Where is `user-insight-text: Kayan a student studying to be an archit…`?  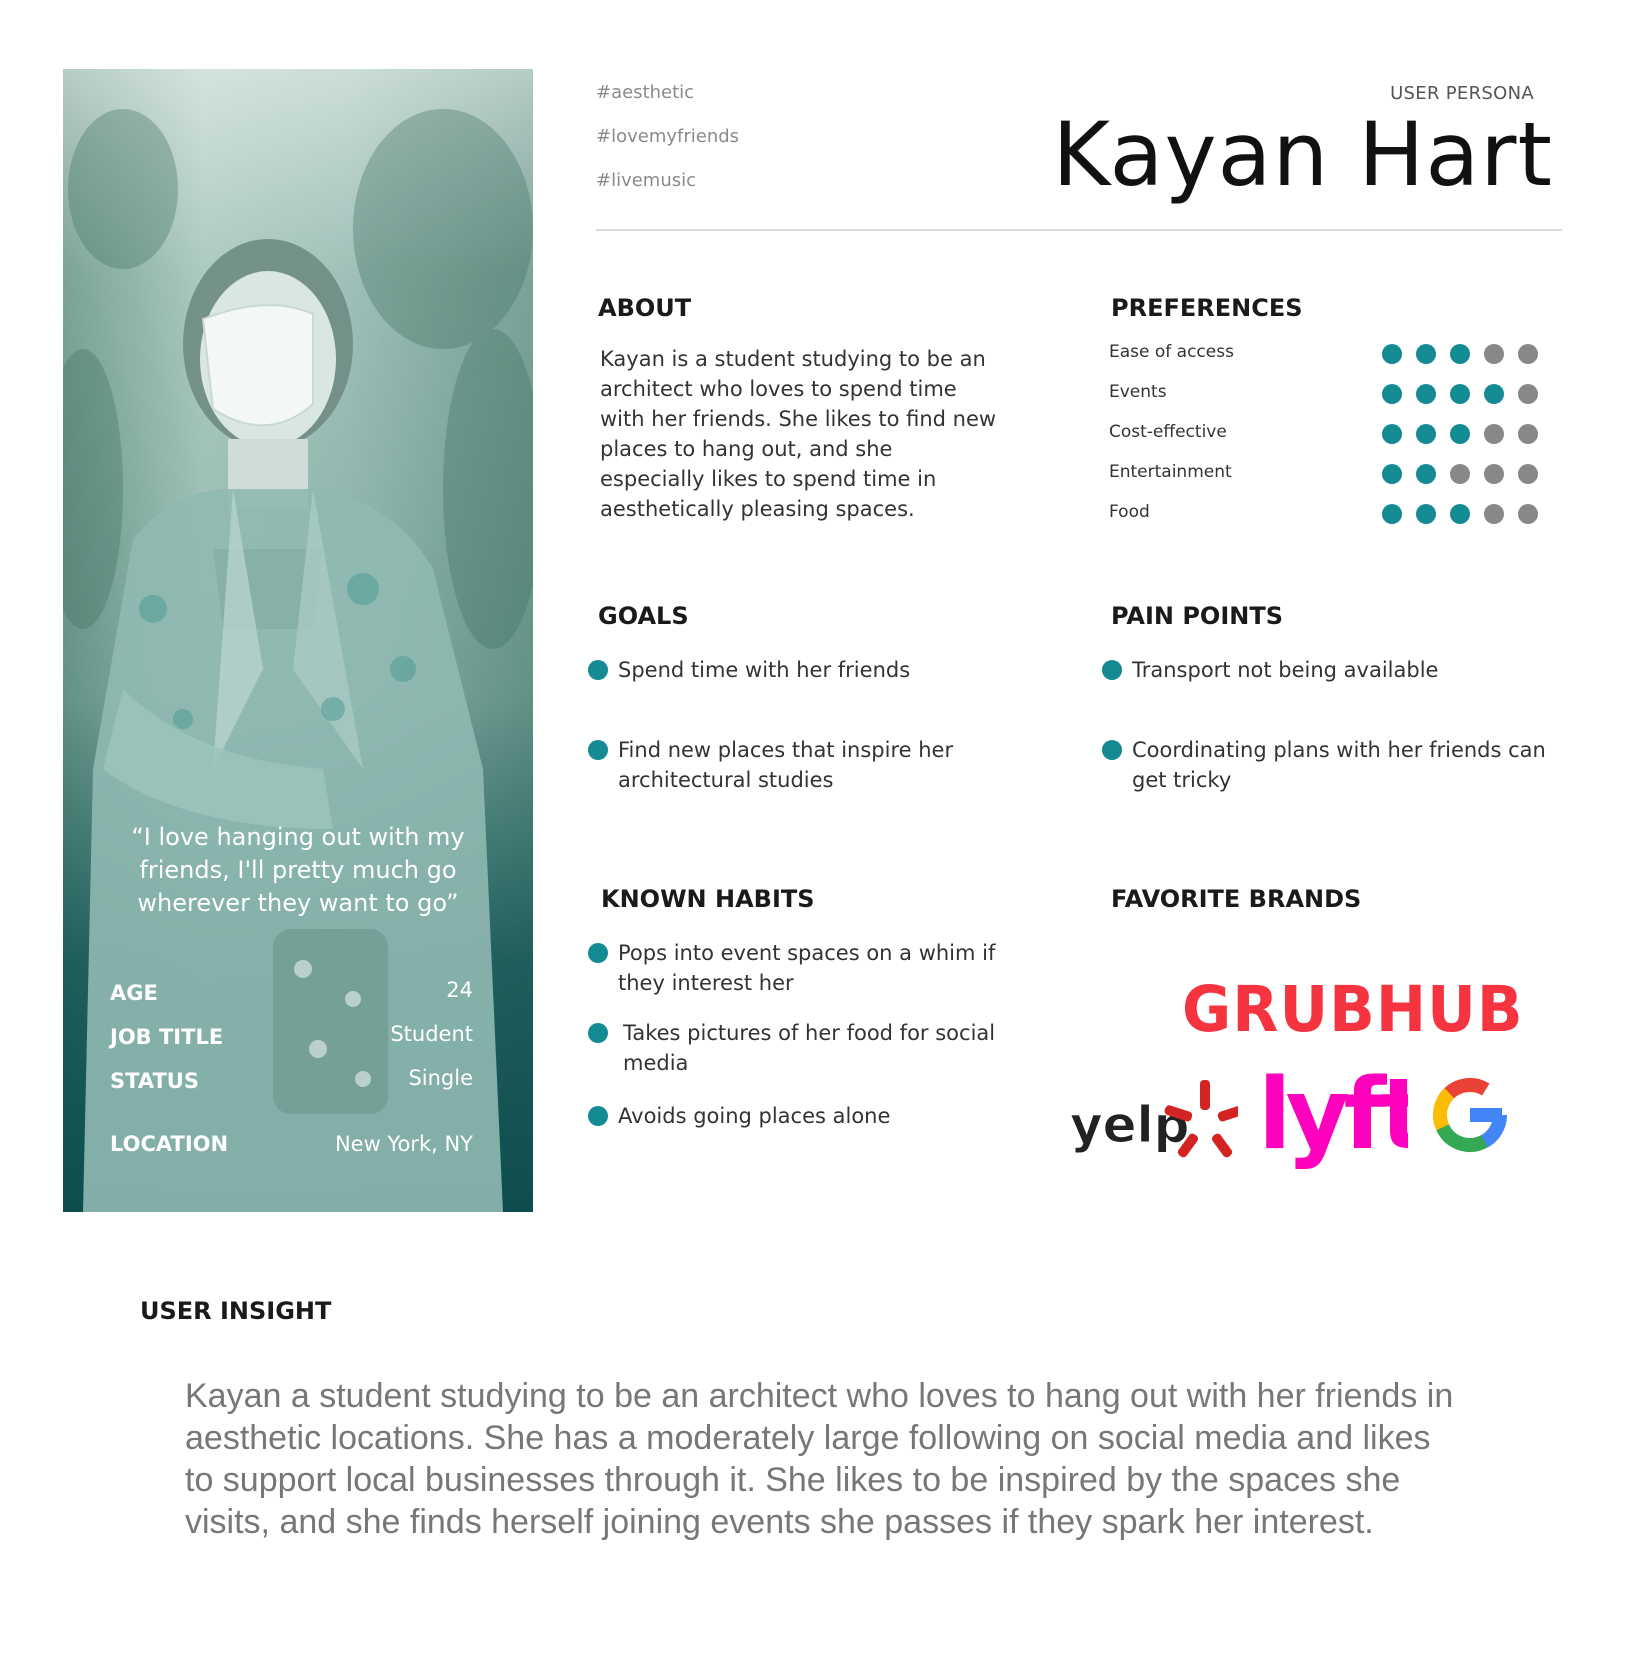 user-insight-text: Kayan a student studying to be an archit… is located at coordinates (819, 1459).